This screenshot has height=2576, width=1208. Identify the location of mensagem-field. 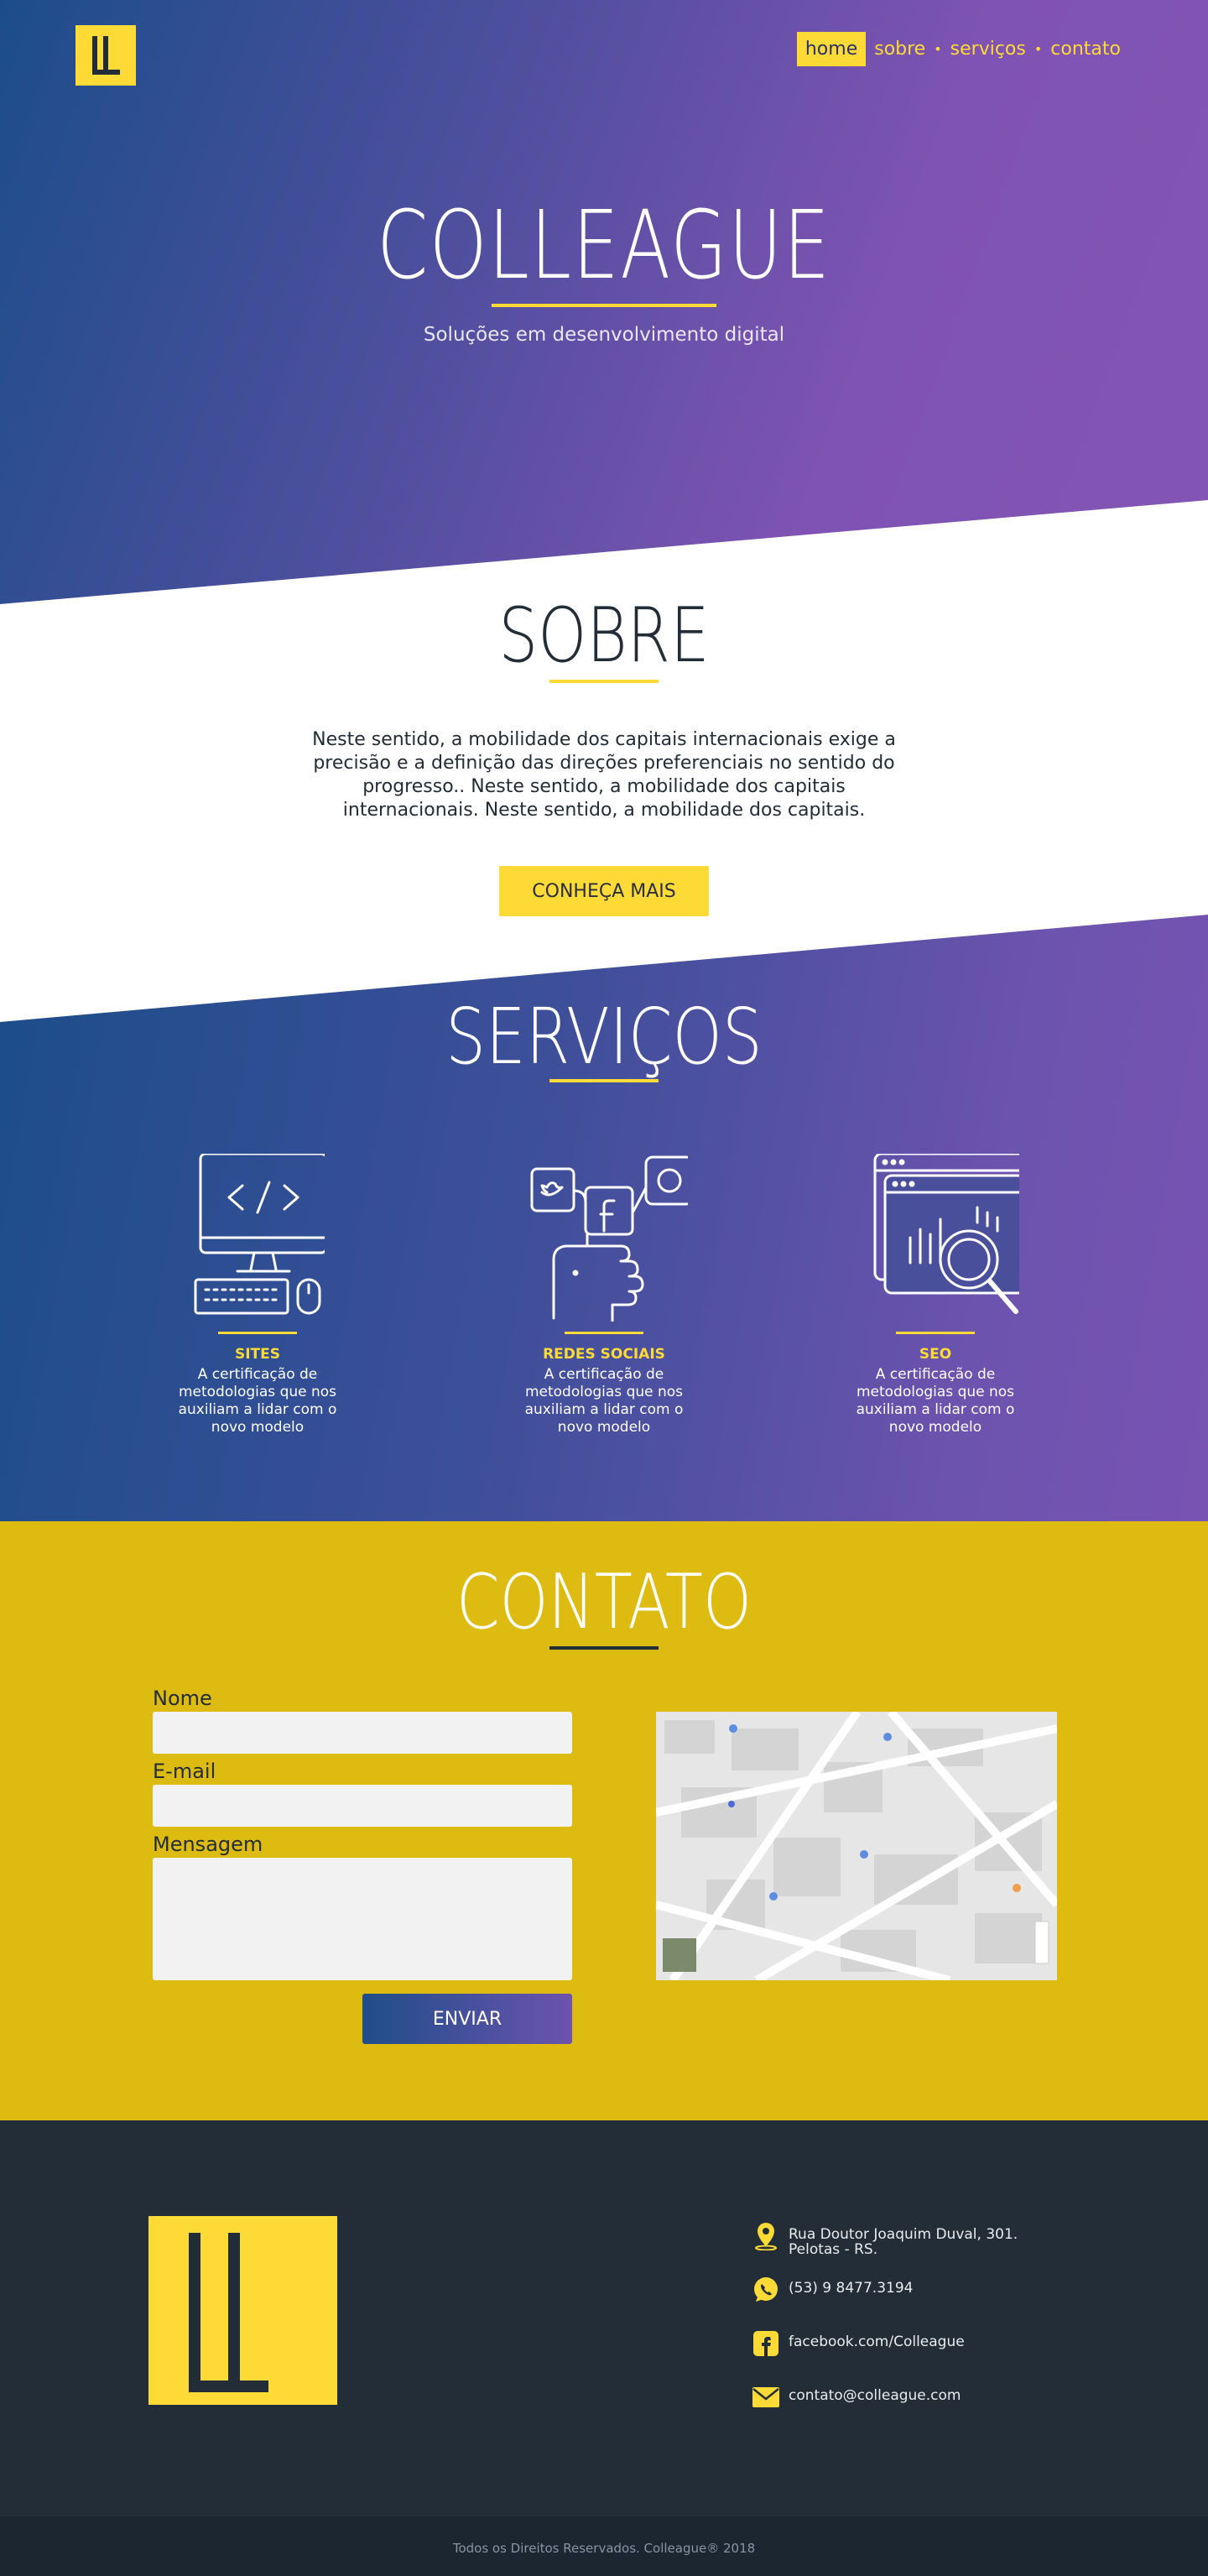
(363, 1919).